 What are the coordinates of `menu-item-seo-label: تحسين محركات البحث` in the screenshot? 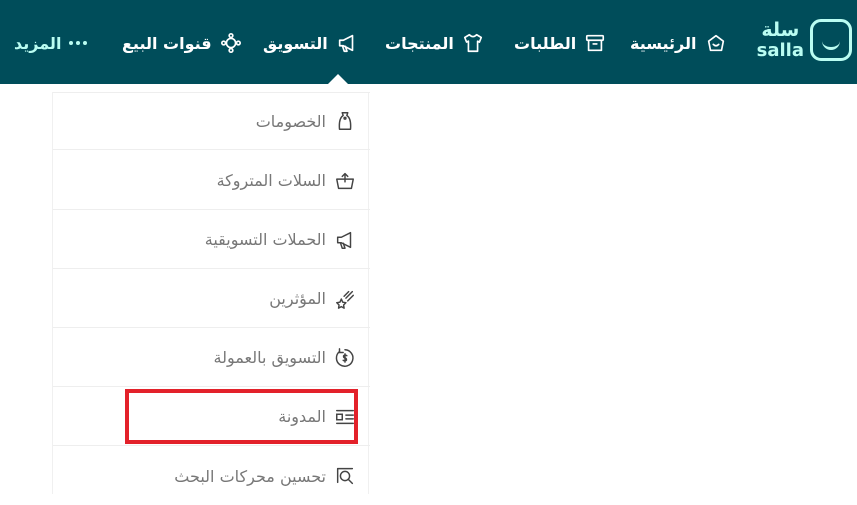 It's located at (250, 476).